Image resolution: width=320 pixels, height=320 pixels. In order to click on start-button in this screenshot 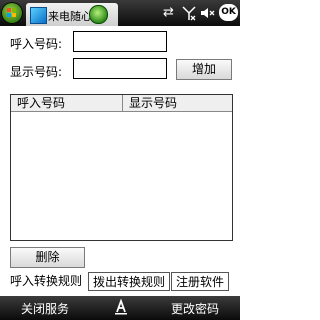, I will do `click(12, 13)`.